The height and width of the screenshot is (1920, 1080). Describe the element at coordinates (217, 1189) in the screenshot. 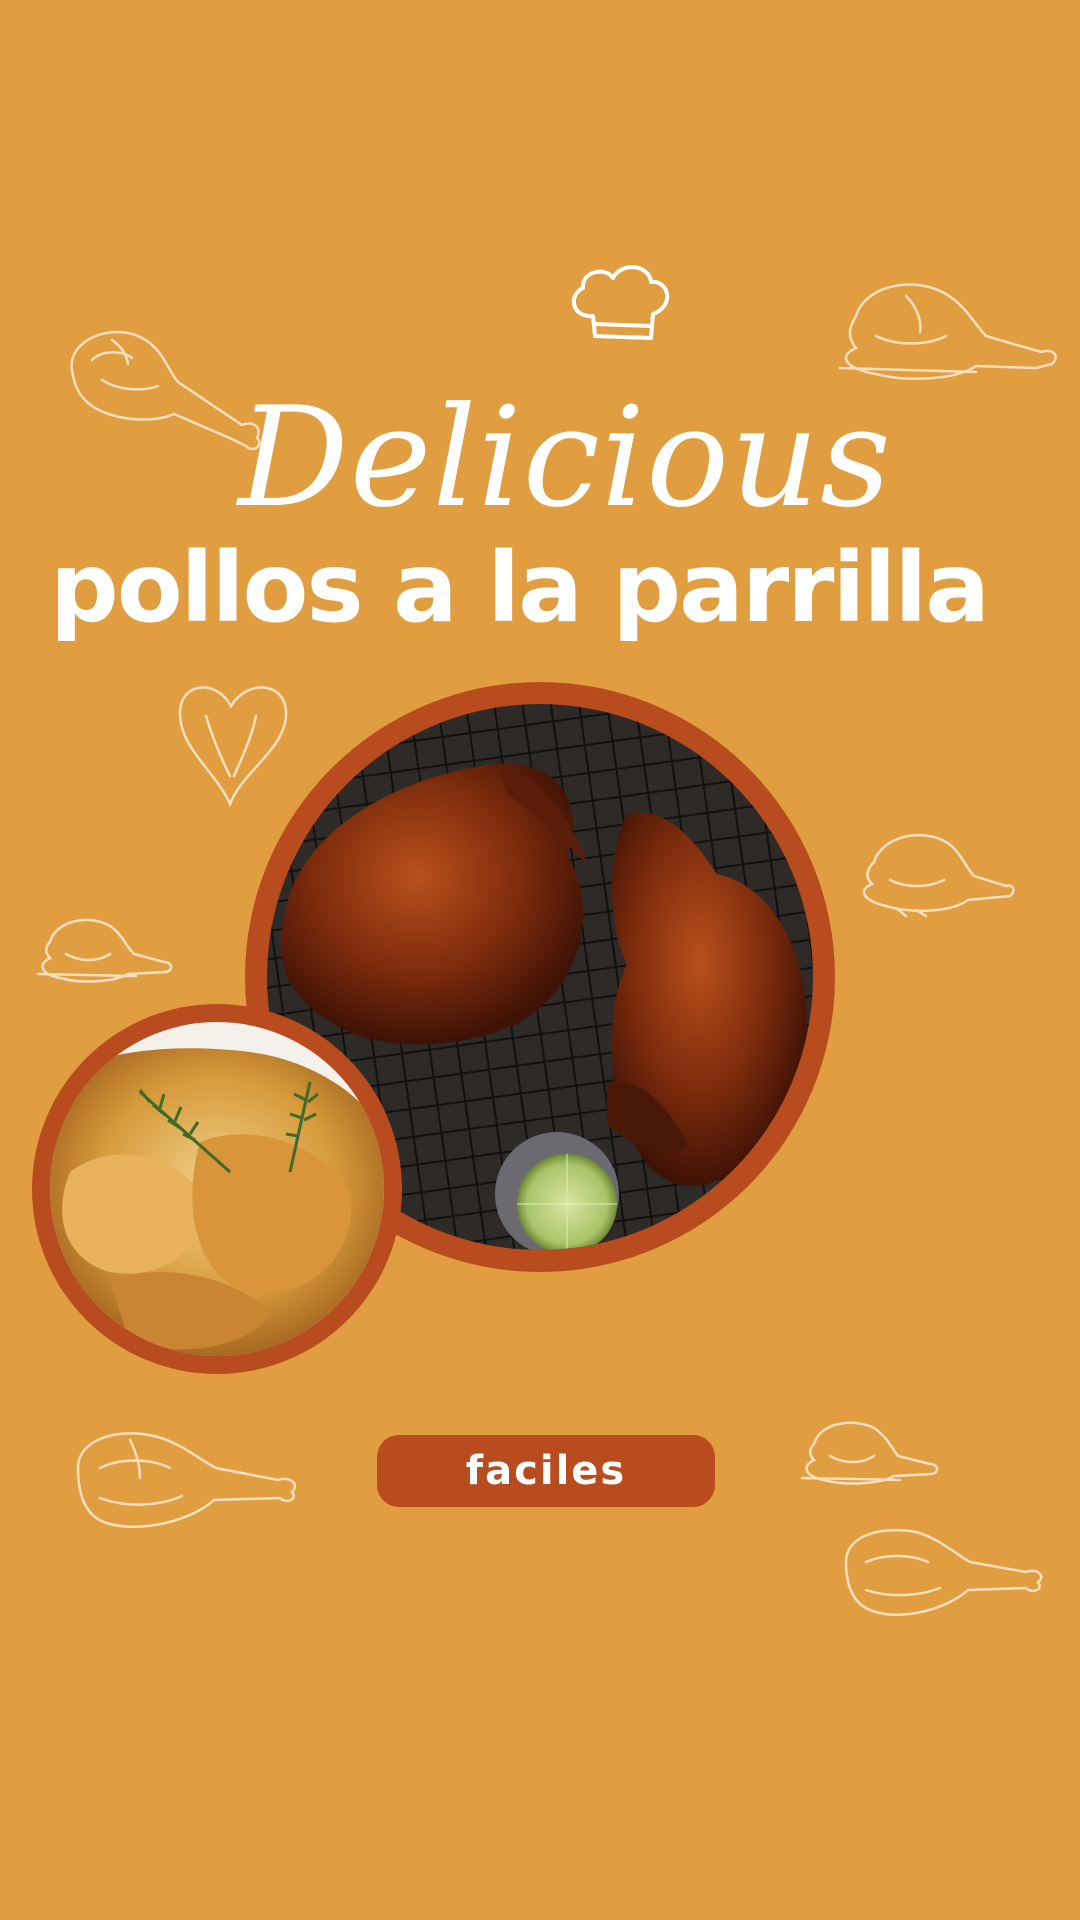

I see `chicken-wings-photo` at that location.